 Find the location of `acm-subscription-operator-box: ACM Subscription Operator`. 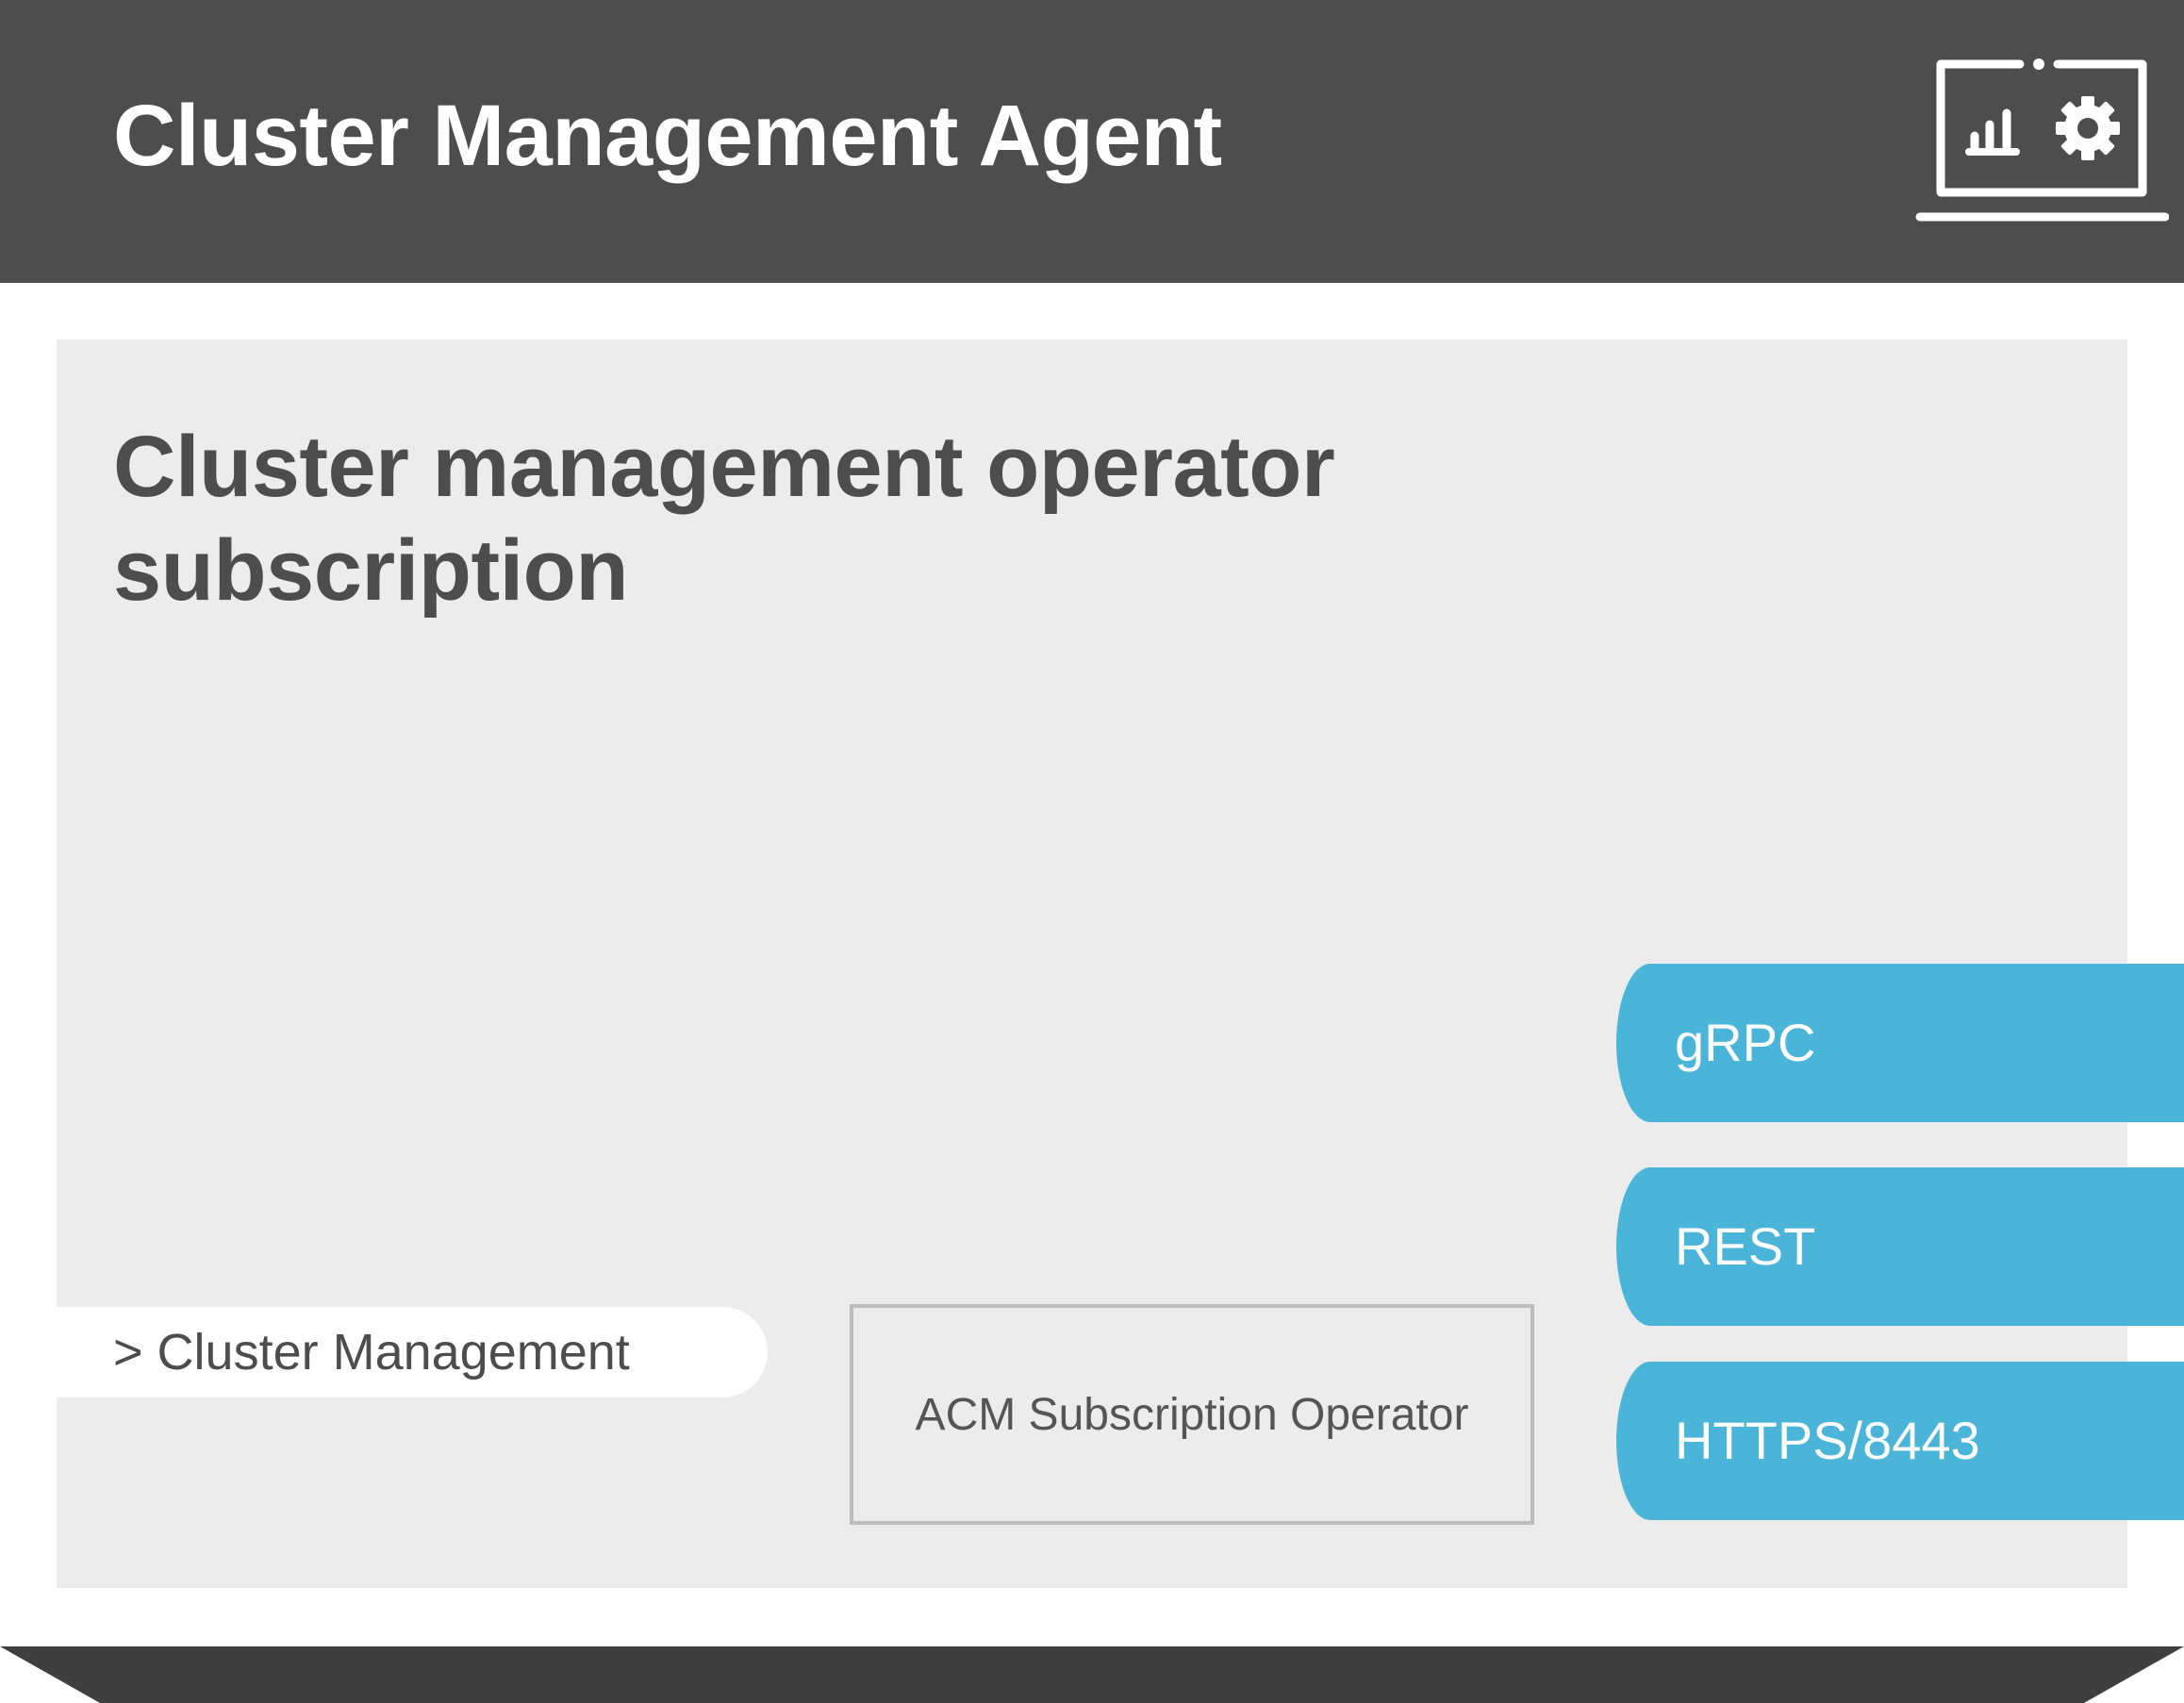

acm-subscription-operator-box: ACM Subscription Operator is located at coordinates (1192, 1414).